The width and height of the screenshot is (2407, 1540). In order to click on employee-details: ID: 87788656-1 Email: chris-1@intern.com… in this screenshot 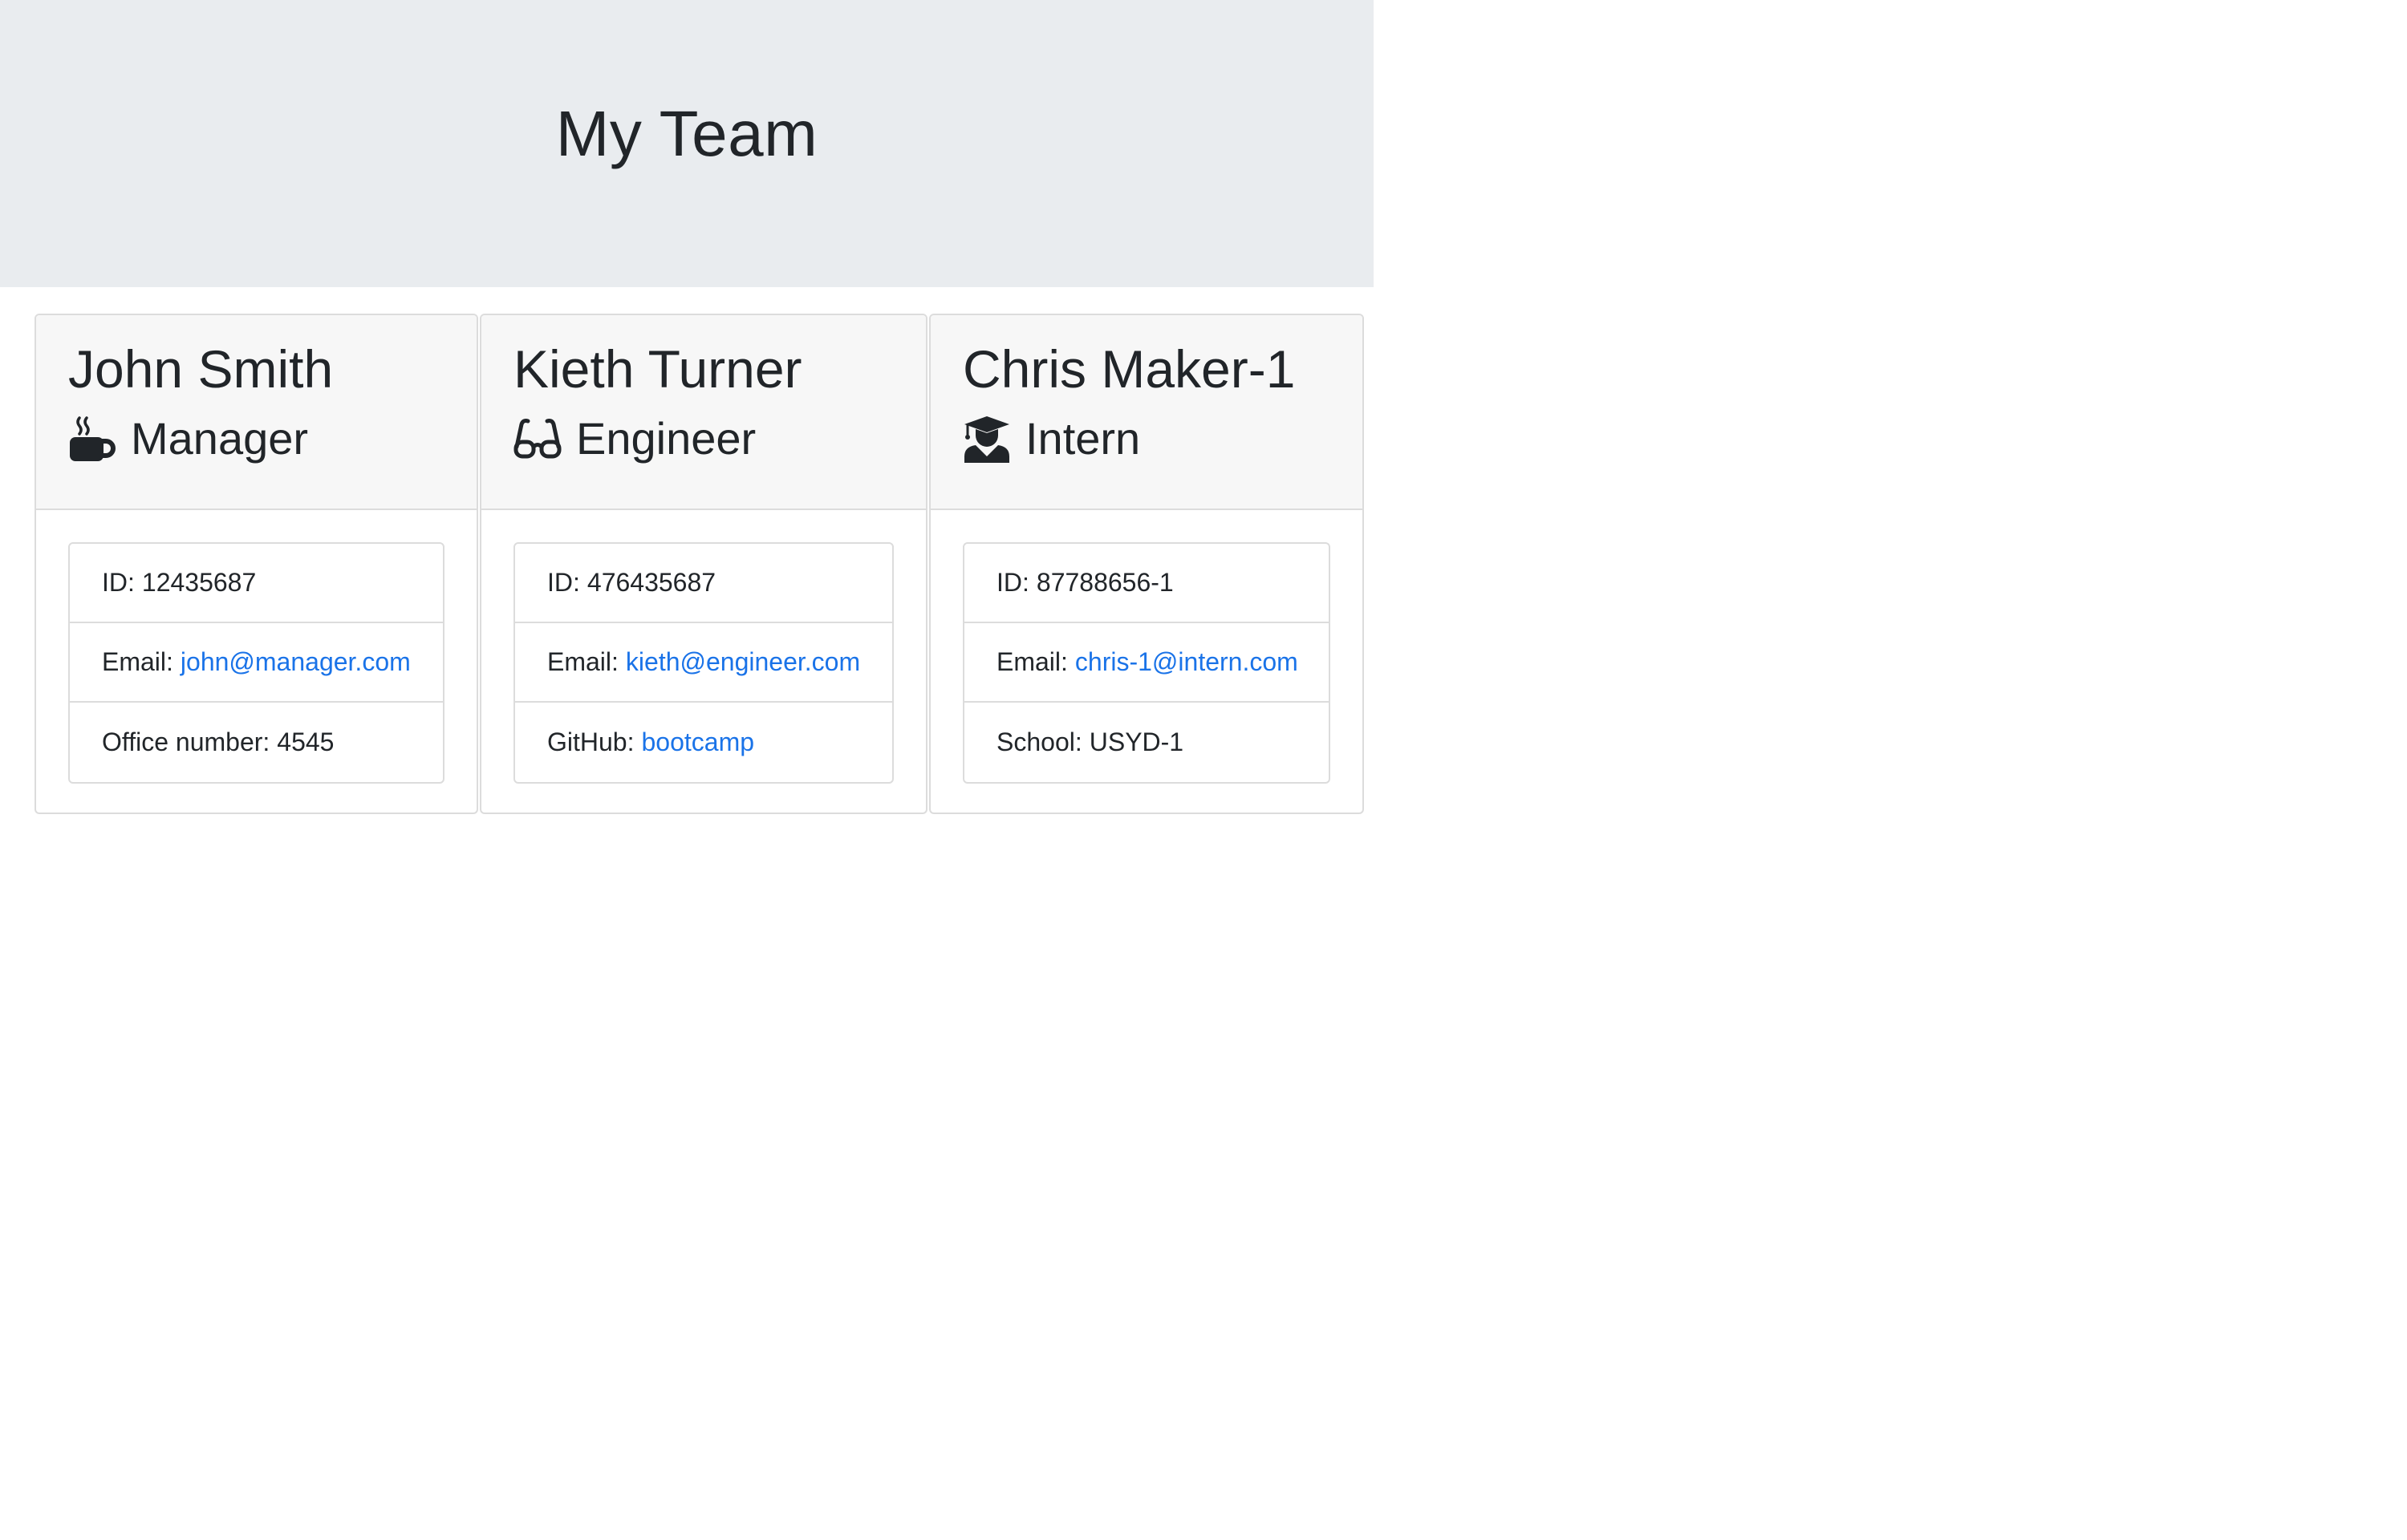, I will do `click(1147, 663)`.